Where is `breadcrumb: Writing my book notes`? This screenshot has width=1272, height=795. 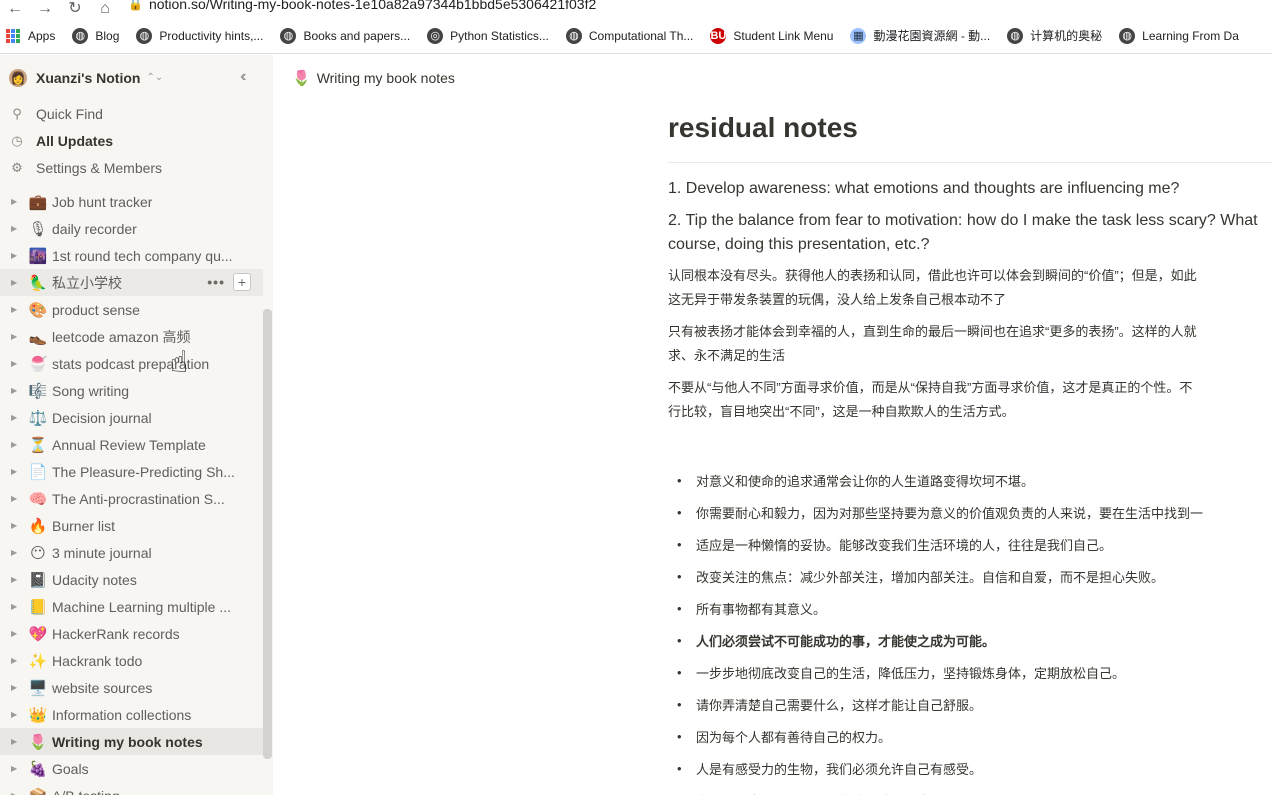
breadcrumb: Writing my book notes is located at coordinates (386, 78).